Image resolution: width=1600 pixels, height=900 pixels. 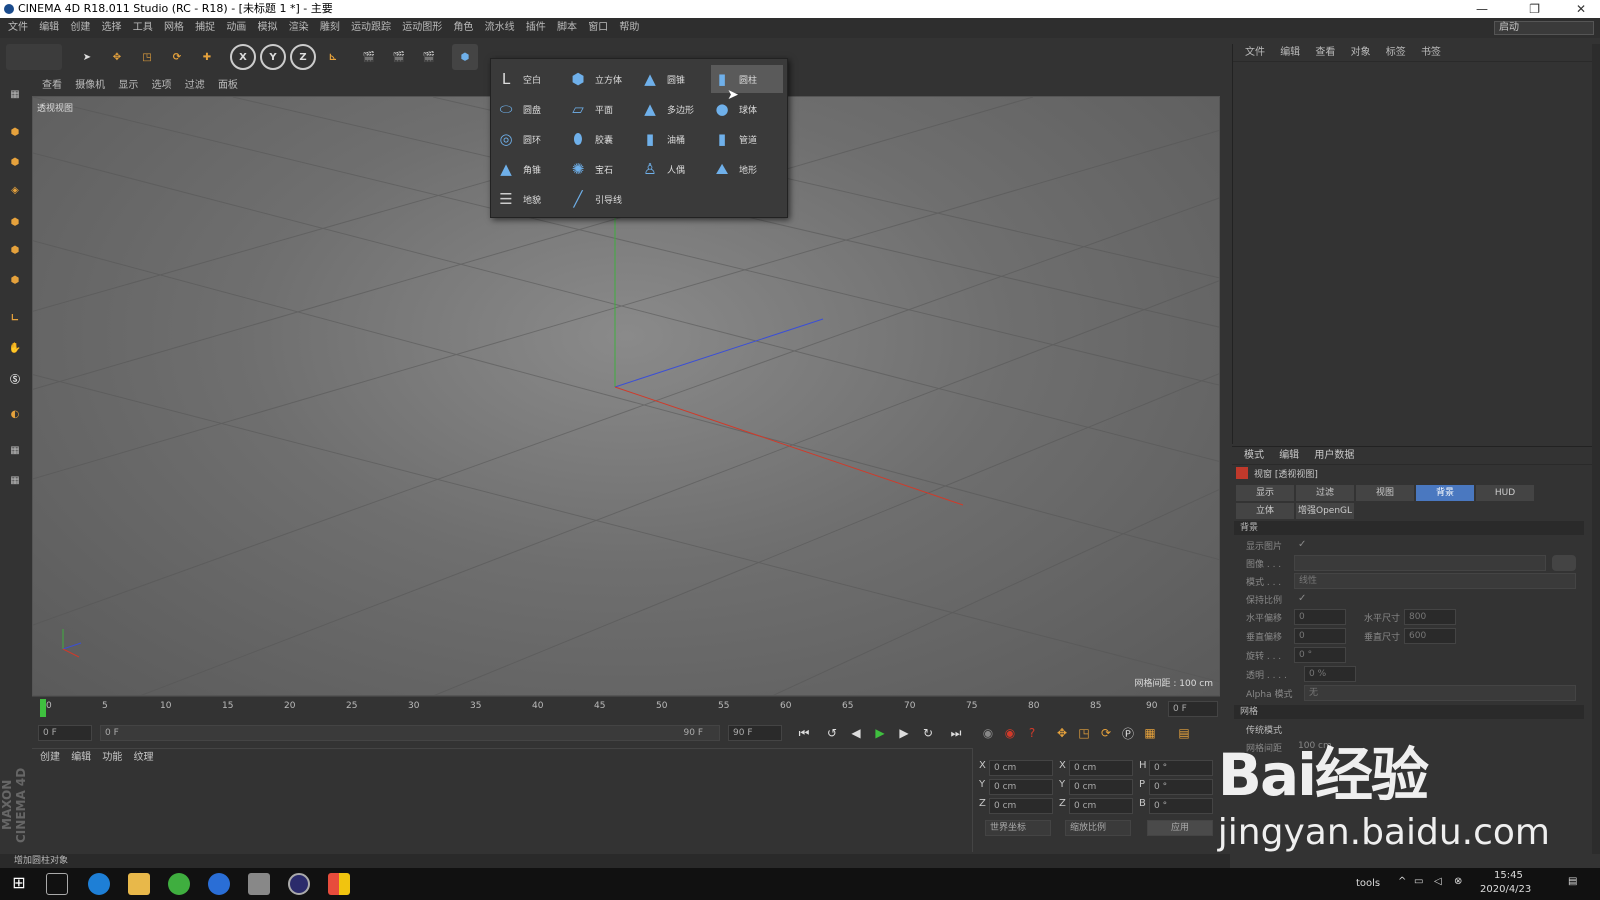 What do you see at coordinates (1021, 768) in the screenshot?
I see `pos-x-field: 0 cm` at bounding box center [1021, 768].